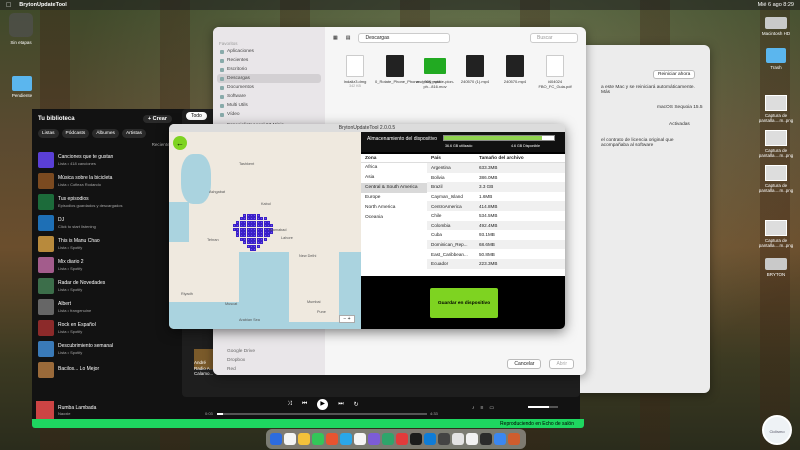 The width and height of the screenshot is (800, 450). I want to click on connect-device-icon: ▭, so click(491, 408).